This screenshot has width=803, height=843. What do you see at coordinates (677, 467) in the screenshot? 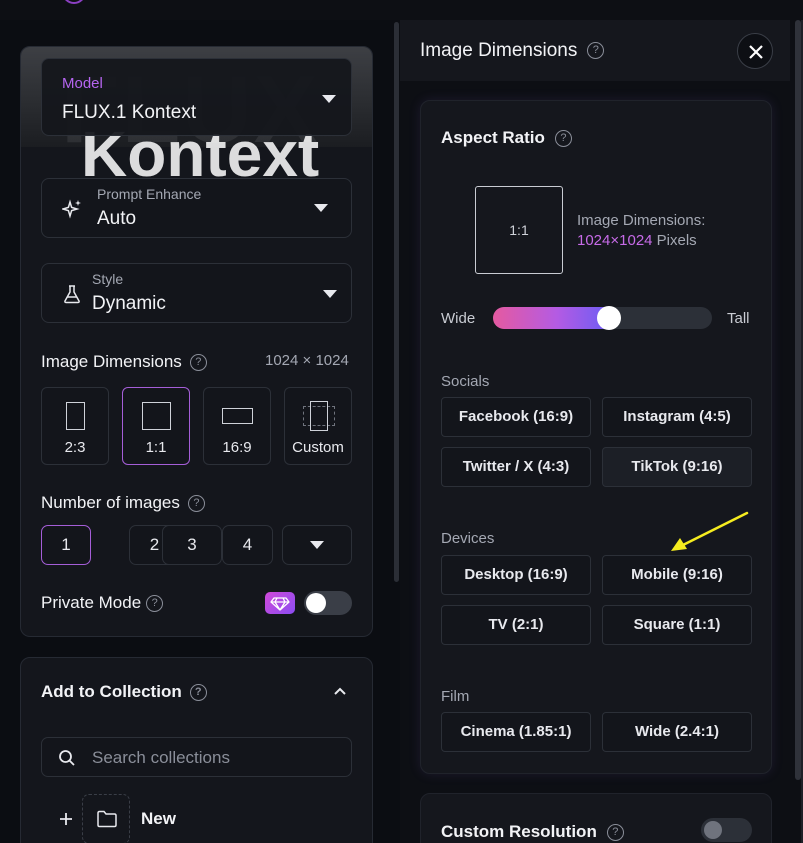
I see `preset-tiktok-button: TikTok (9:16)` at bounding box center [677, 467].